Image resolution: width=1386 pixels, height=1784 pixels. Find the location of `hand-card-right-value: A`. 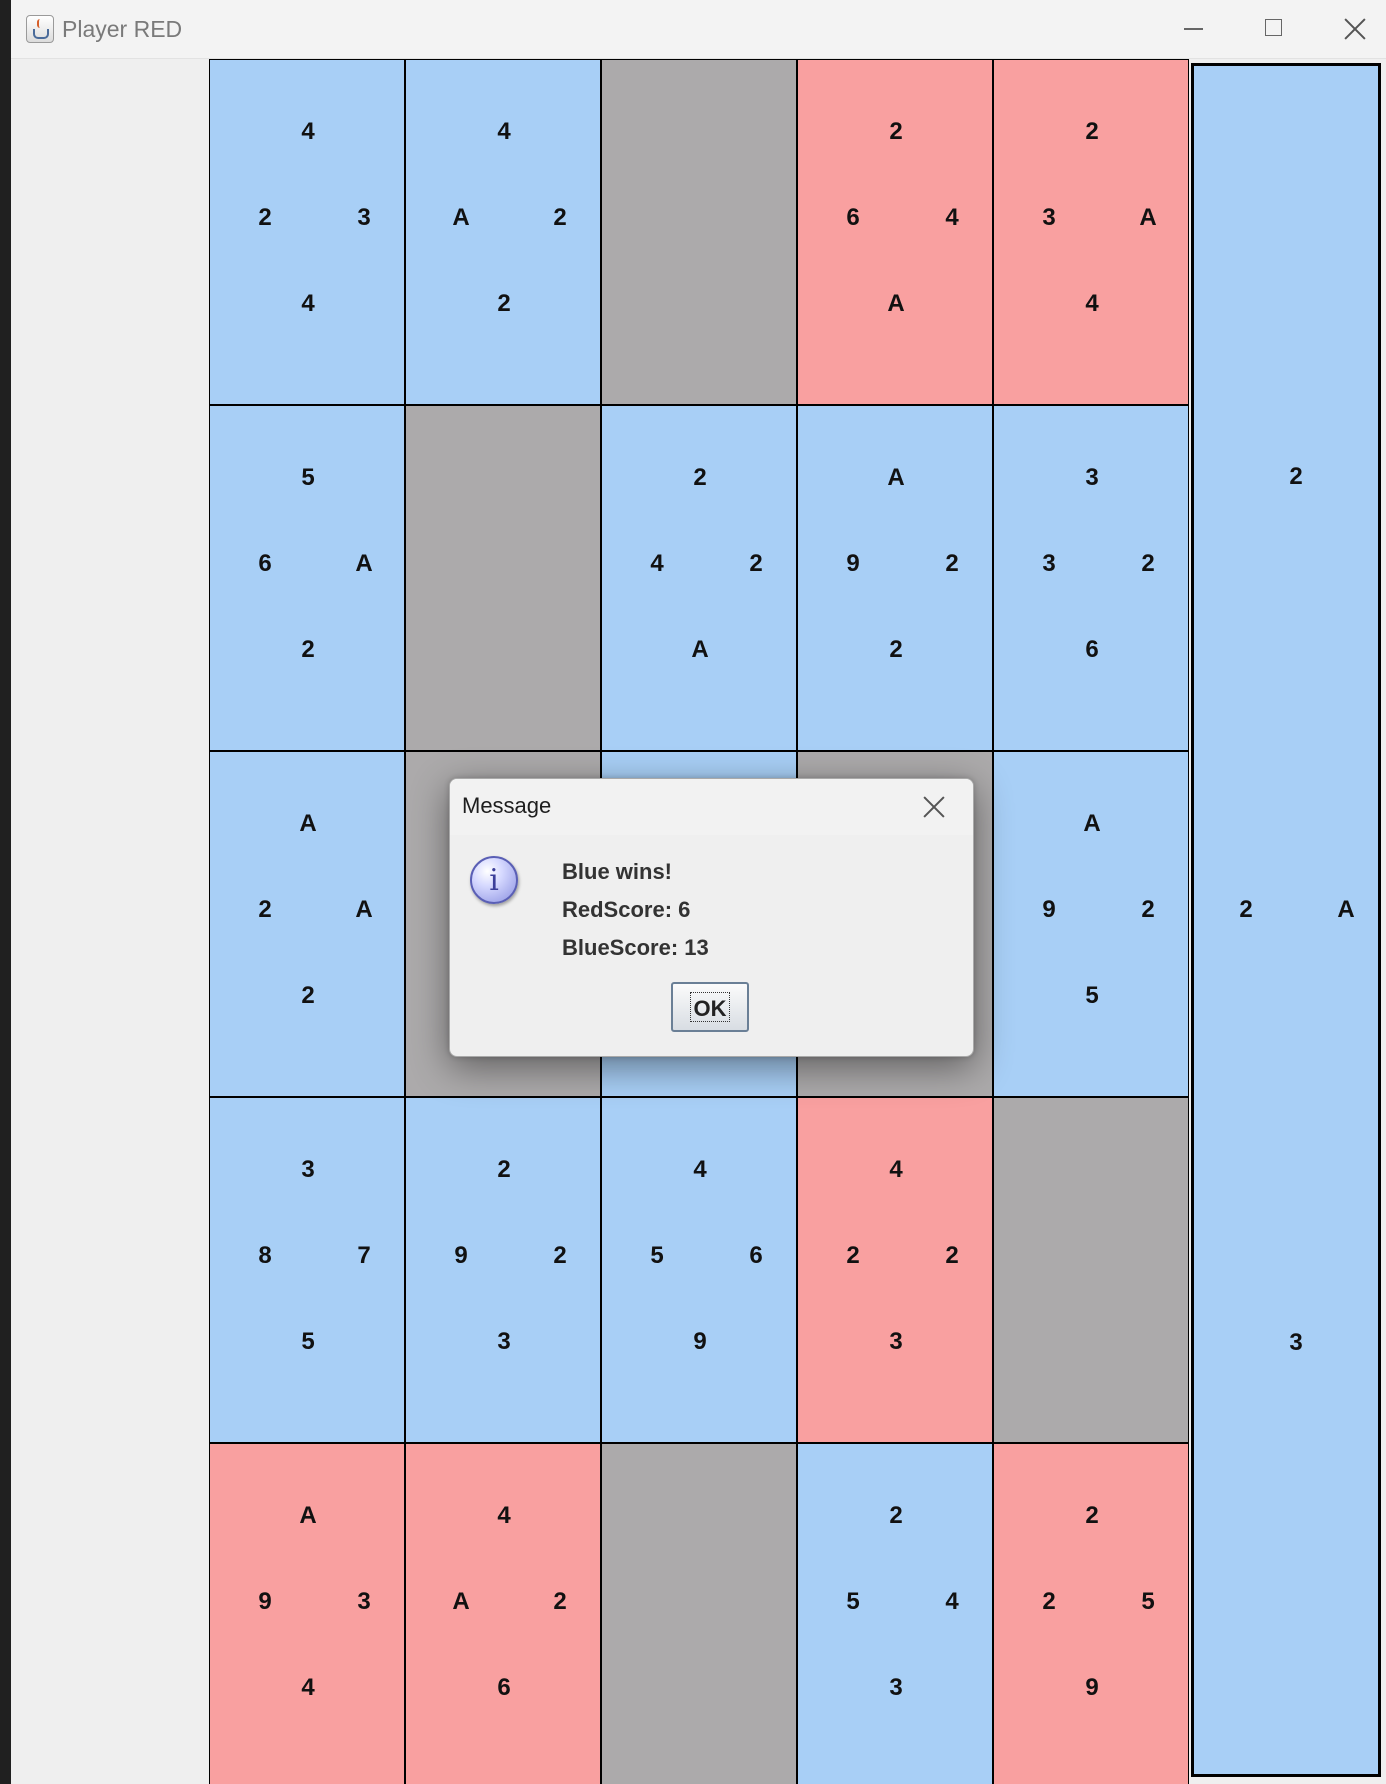

hand-card-right-value: A is located at coordinates (1346, 909).